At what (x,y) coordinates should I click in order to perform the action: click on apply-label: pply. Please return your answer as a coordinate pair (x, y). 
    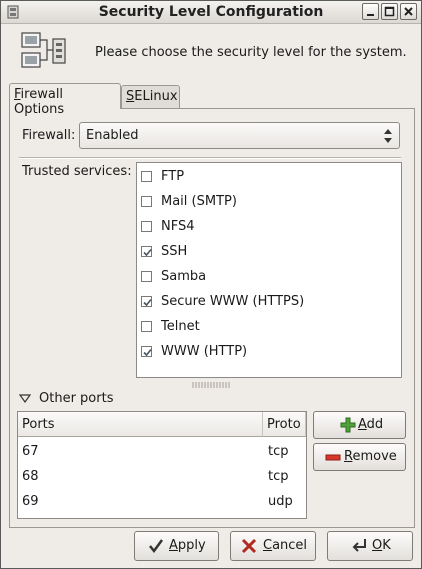
    Looking at the image, I should click on (191, 545).